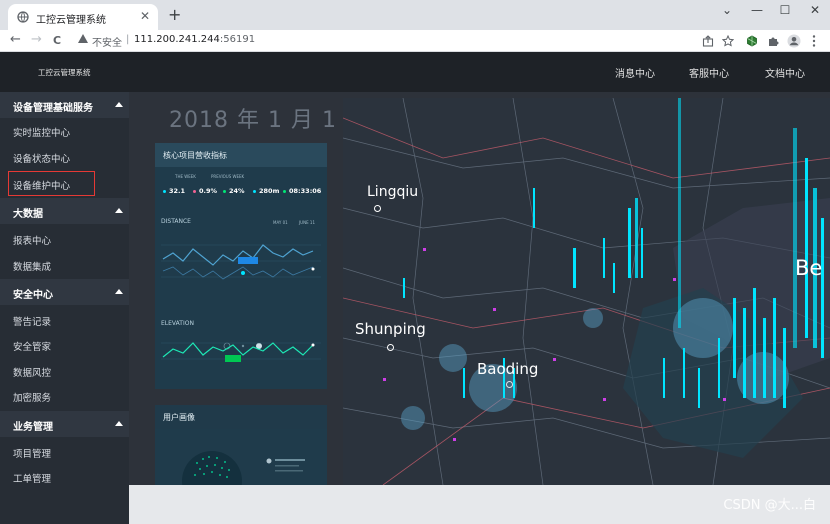 This screenshot has height=524, width=830. Describe the element at coordinates (64, 72) in the screenshot. I see `app-title: 工控云管理系统` at that location.